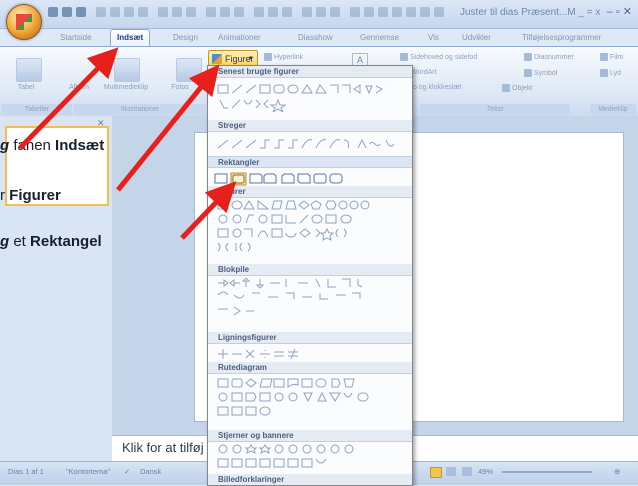 Image resolution: width=638 pixels, height=486 pixels. I want to click on instruction-line-3: g et Rektangel, so click(51, 241).